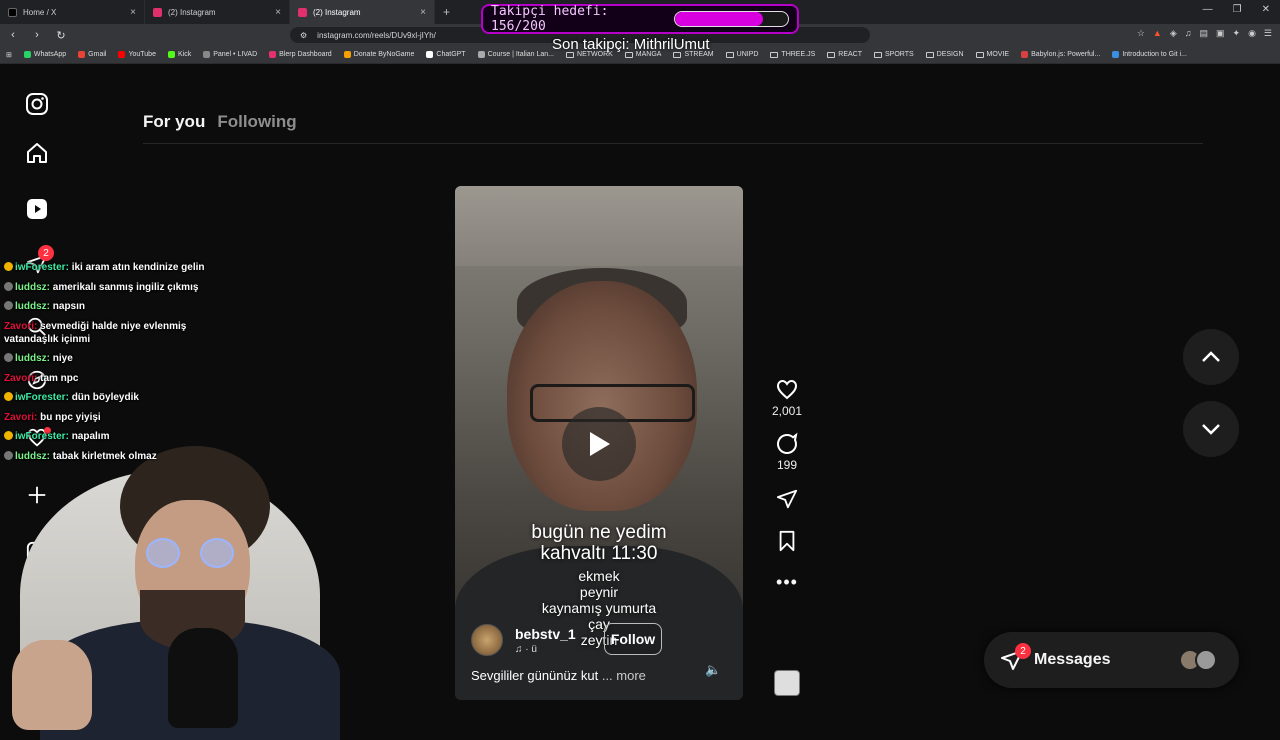 The image size is (1280, 740). What do you see at coordinates (430, 54) in the screenshot?
I see `chatgpt-icon` at bounding box center [430, 54].